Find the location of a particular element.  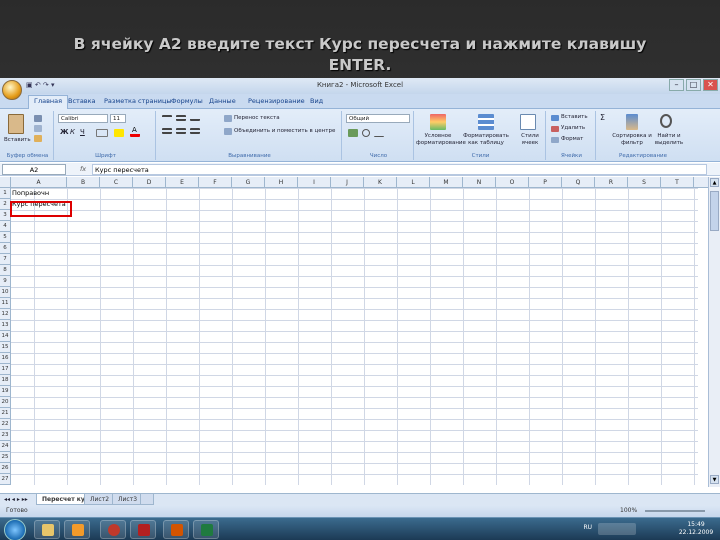

column-header: O is located at coordinates (512, 182).